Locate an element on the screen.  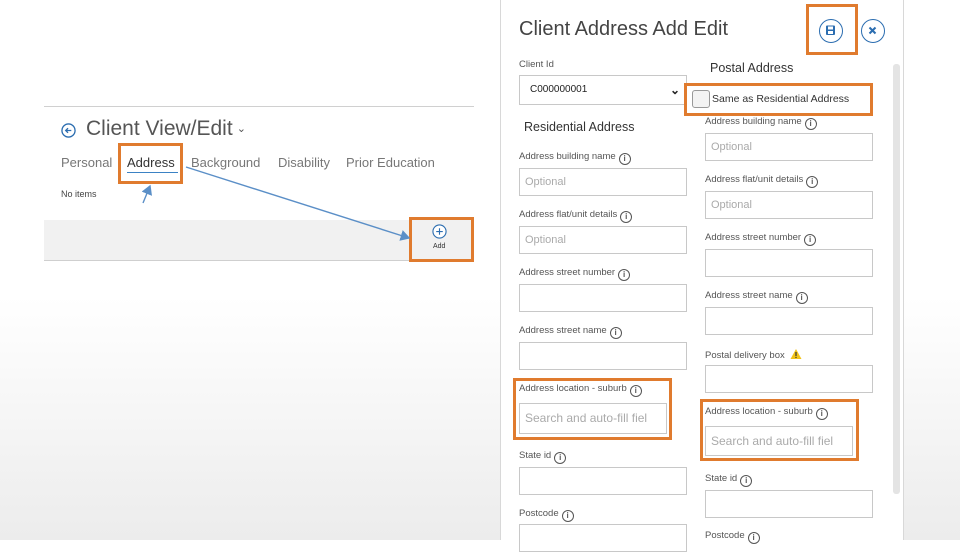
res-flat-input: Optional is located at coordinates (603, 240).